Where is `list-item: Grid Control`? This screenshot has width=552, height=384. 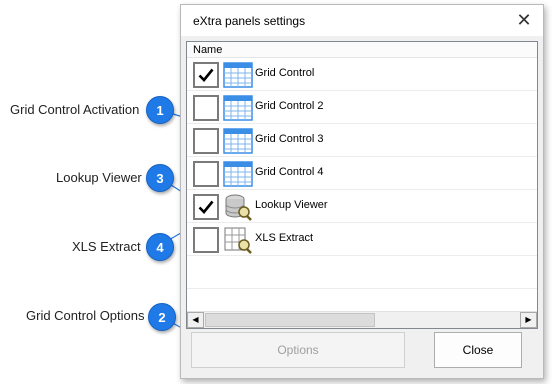
list-item: Grid Control is located at coordinates (362, 74).